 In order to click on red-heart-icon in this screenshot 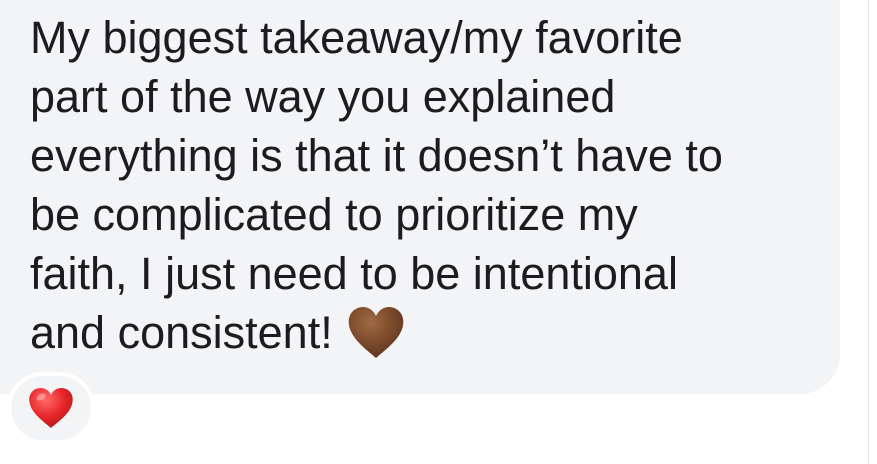, I will do `click(51, 408)`.